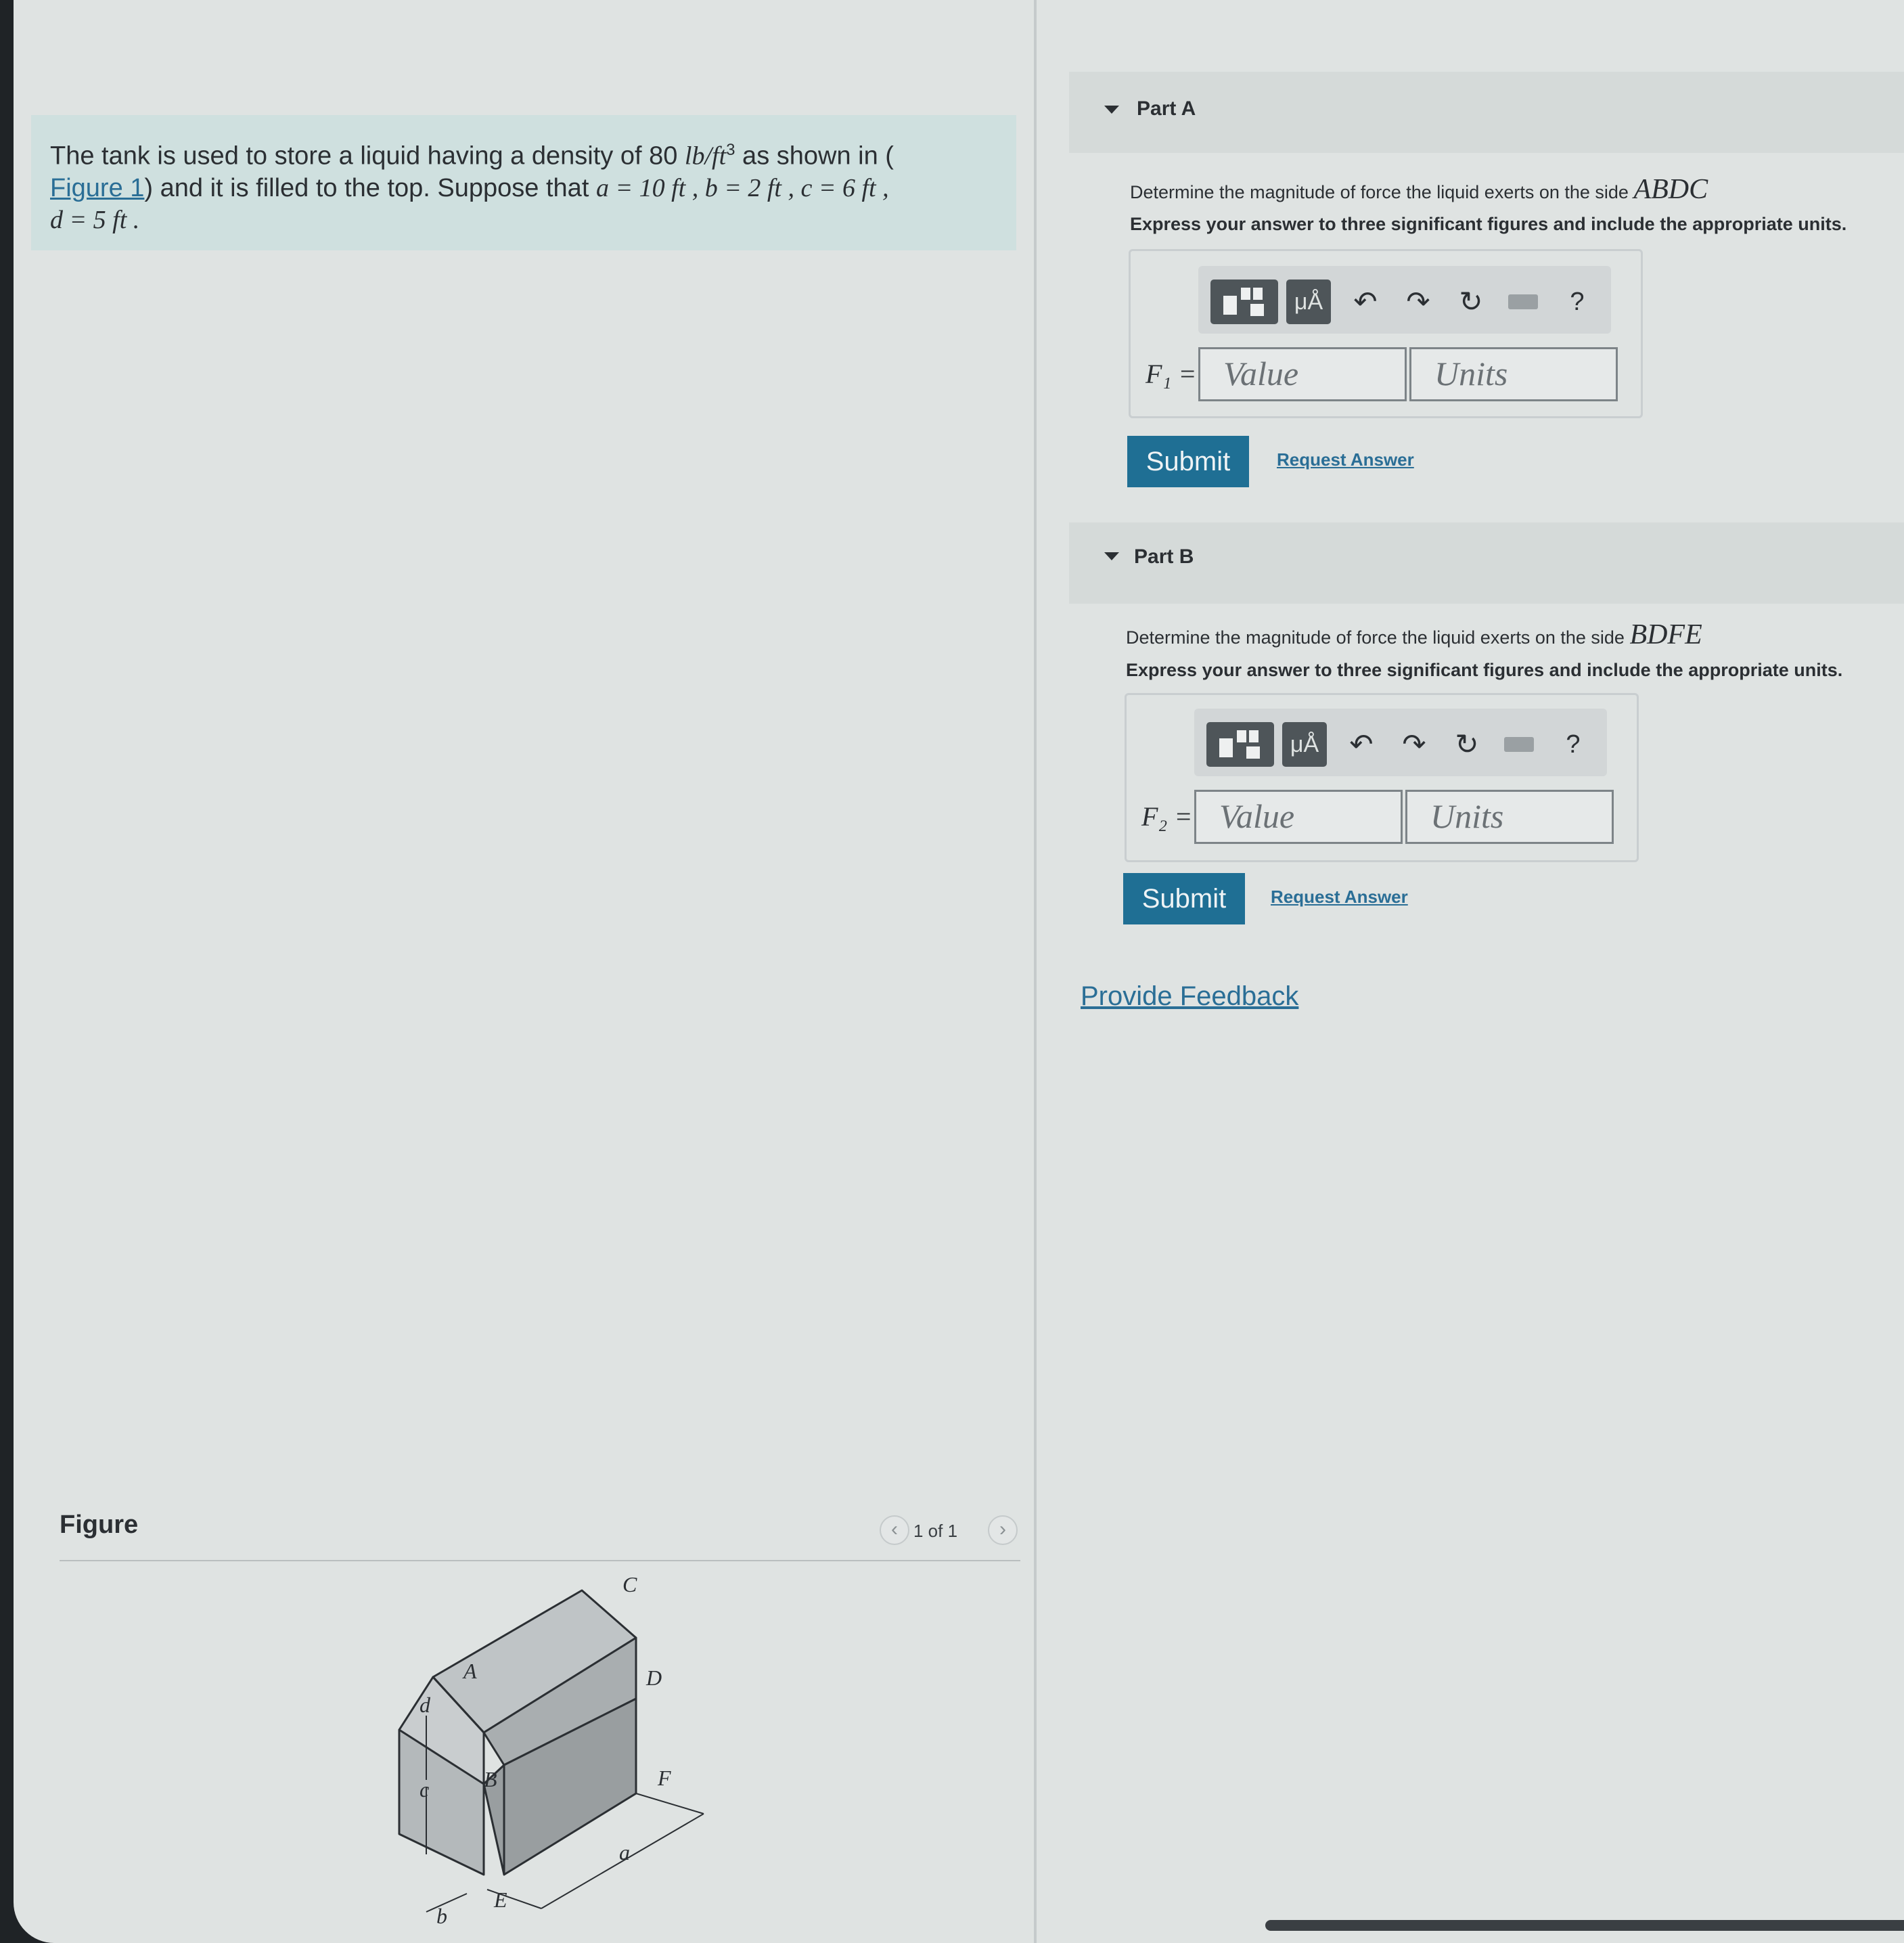 This screenshot has height=1943, width=1904. Describe the element at coordinates (500, 1900) in the screenshot. I see `label-E: E` at that location.